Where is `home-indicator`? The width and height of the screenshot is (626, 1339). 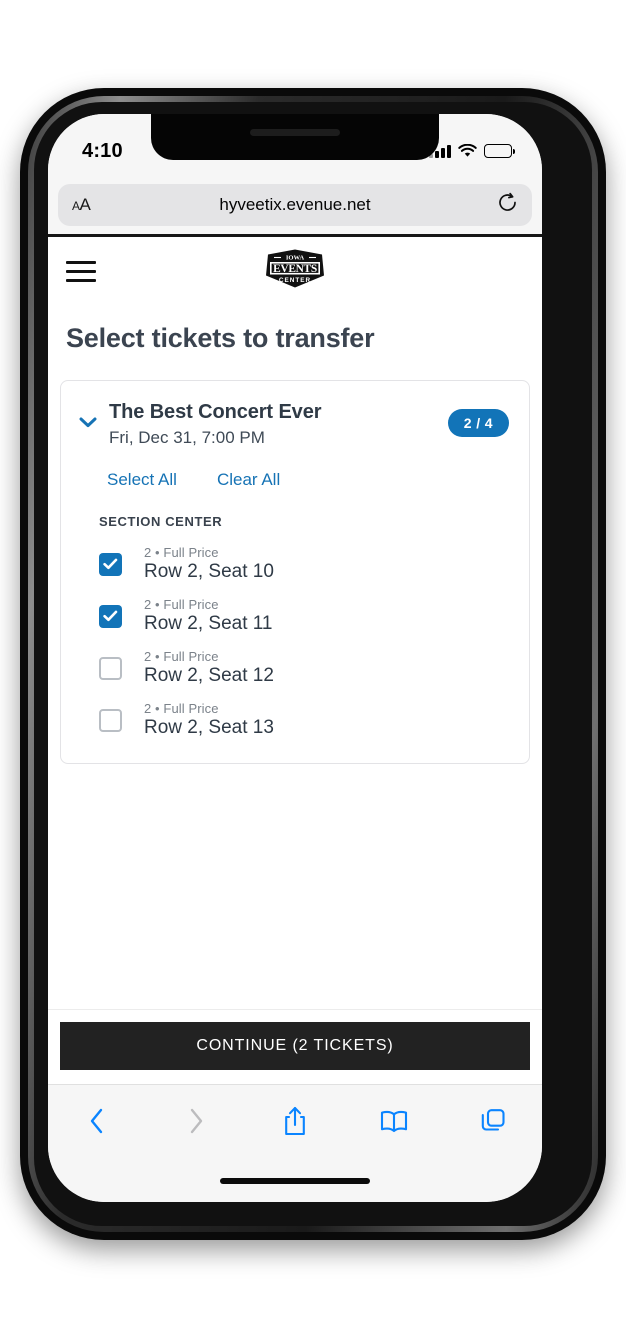 home-indicator is located at coordinates (295, 1181).